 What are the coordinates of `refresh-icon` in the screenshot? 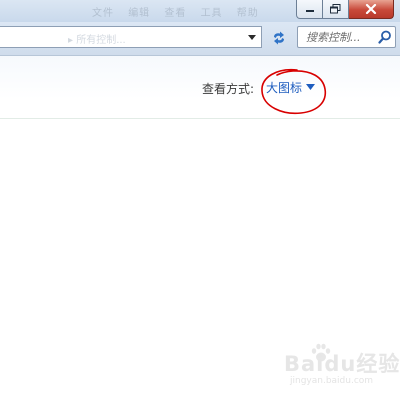 It's located at (279, 38).